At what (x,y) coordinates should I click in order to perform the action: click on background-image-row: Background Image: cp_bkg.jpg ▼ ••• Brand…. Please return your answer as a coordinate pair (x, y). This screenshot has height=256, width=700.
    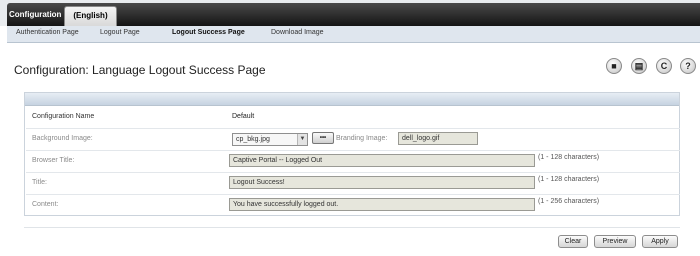
    Looking at the image, I should click on (353, 140).